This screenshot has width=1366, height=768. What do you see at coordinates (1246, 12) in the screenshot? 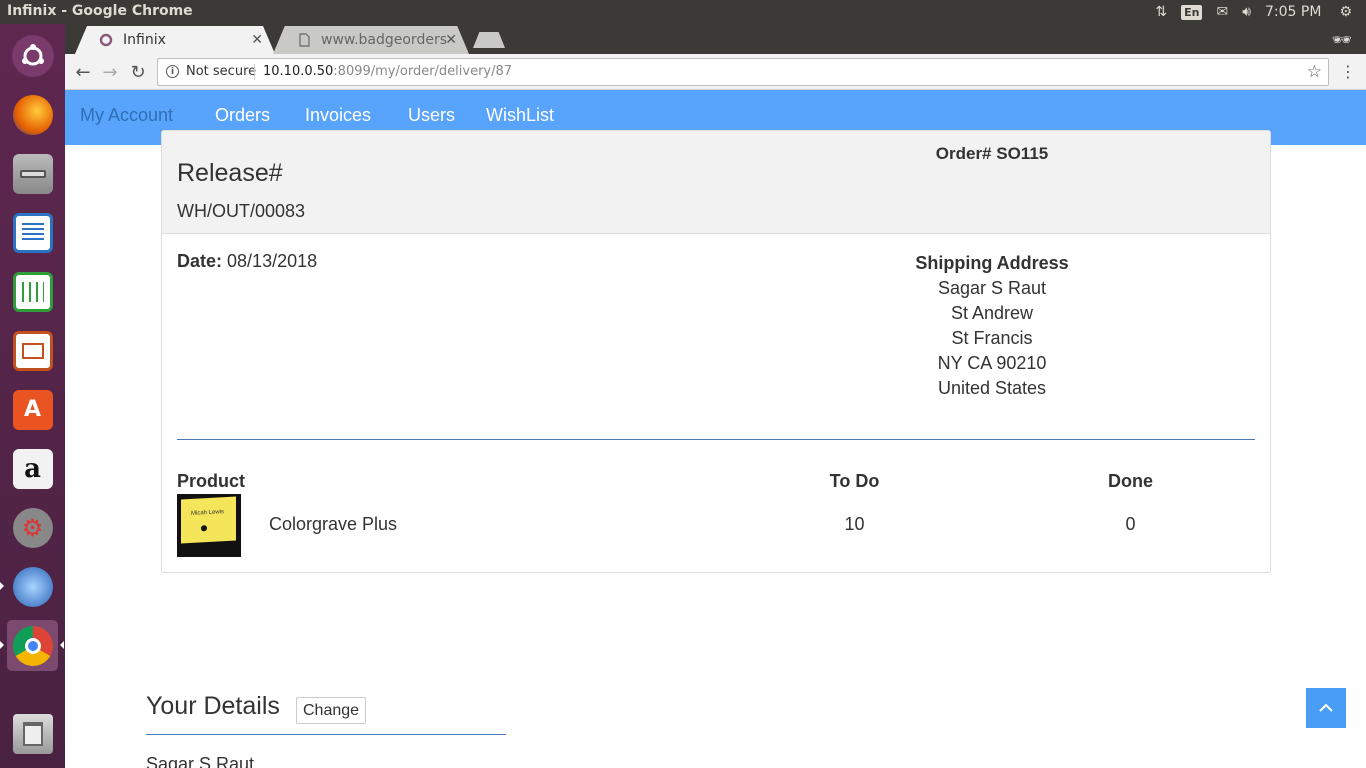
I see `volume-icon: 🔊︎` at bounding box center [1246, 12].